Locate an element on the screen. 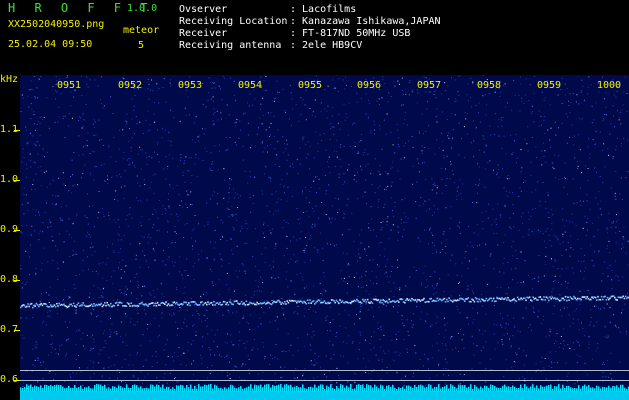 Image resolution: width=629 pixels, height=400 pixels. reference-line-upper is located at coordinates (324, 370).